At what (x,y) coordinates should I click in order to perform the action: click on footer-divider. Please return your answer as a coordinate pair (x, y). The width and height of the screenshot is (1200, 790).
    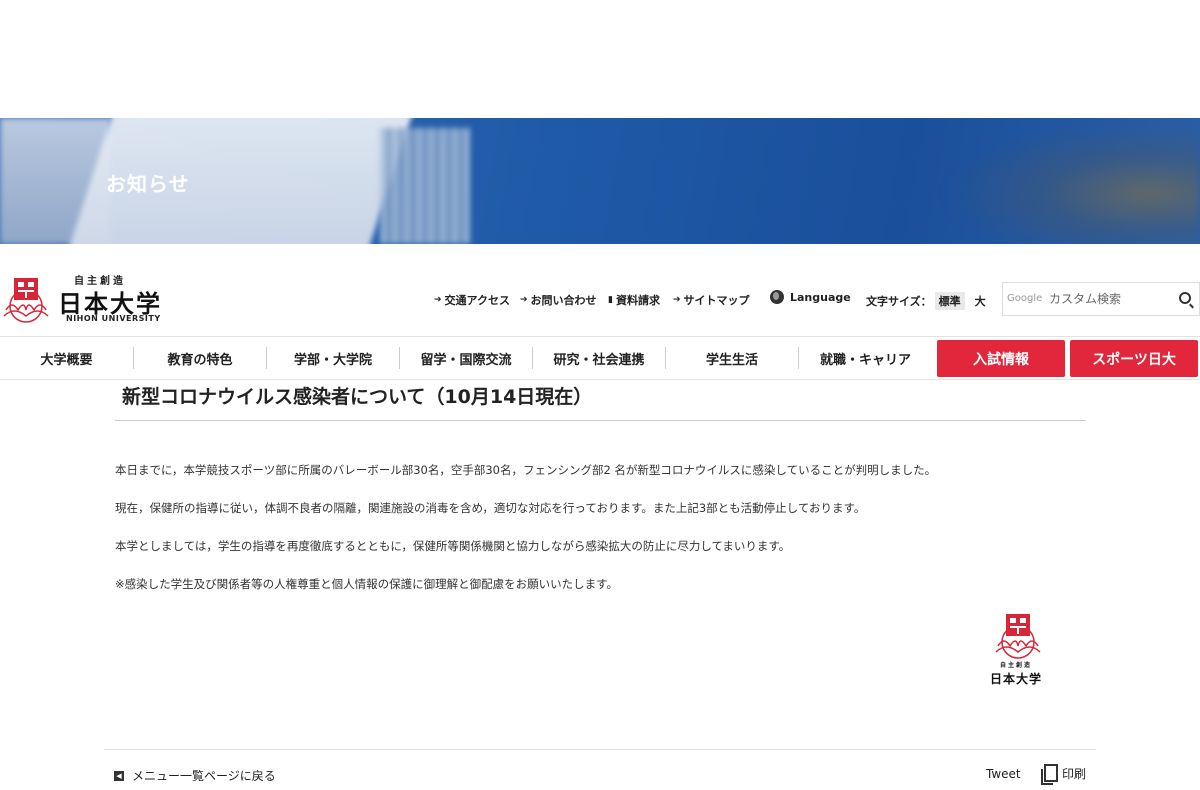
    Looking at the image, I should click on (600, 749).